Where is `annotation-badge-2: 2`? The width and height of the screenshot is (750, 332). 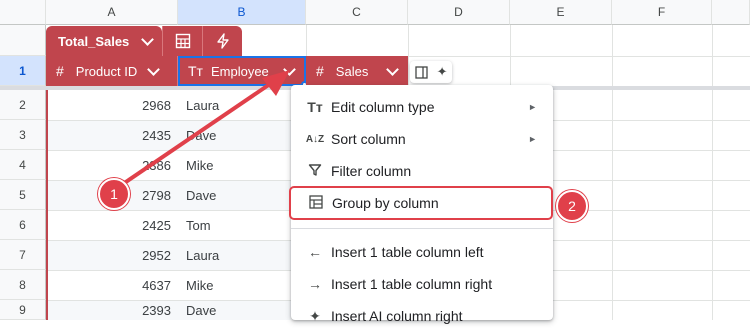 annotation-badge-2: 2 is located at coordinates (572, 206).